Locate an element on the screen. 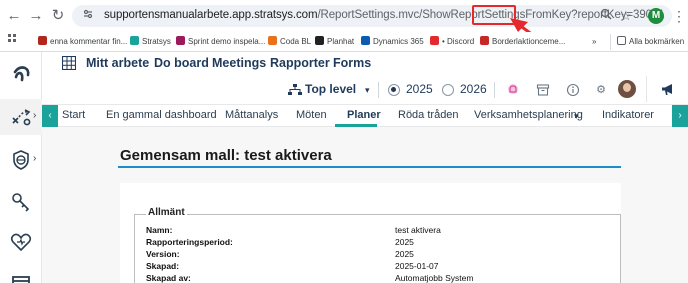 The height and width of the screenshot is (283, 688). bookmark-item: • Discord is located at coordinates (452, 42).